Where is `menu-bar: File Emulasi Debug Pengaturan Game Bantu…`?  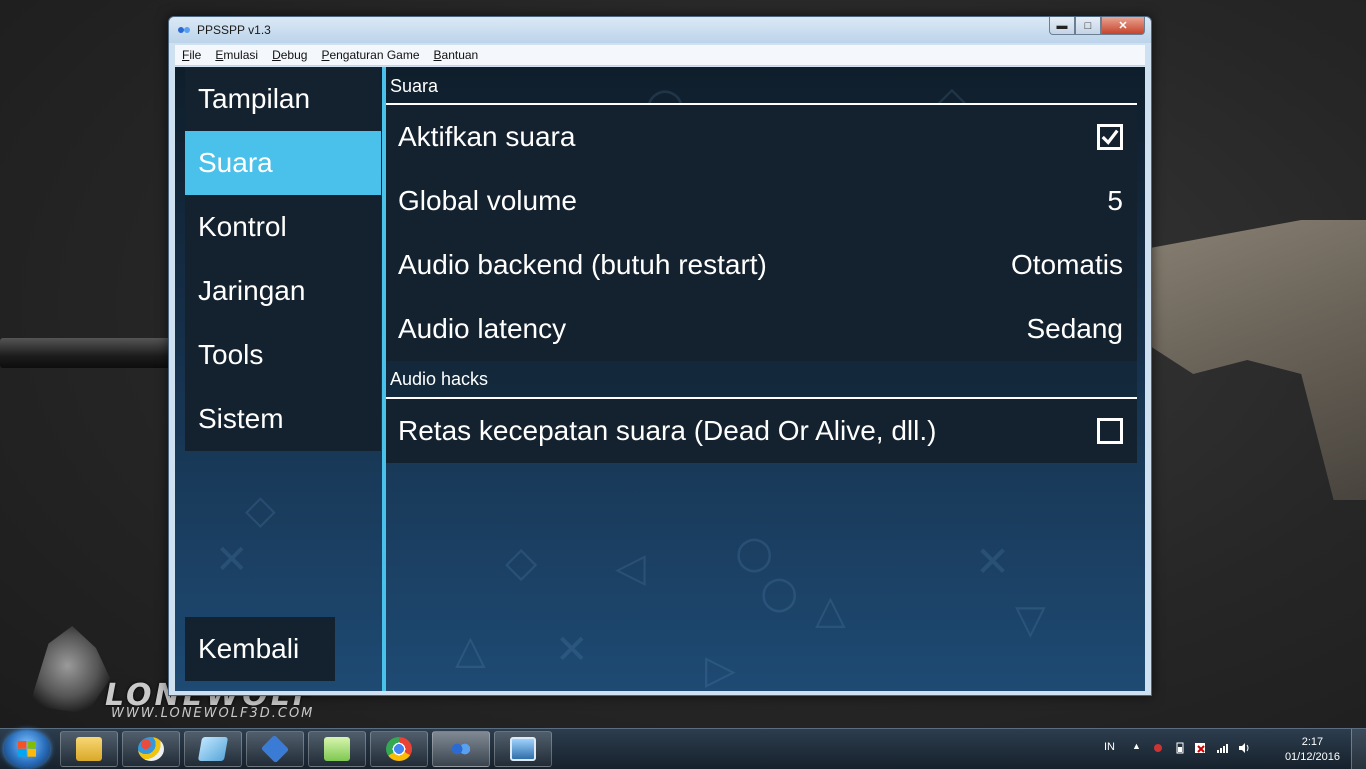 menu-bar: File Emulasi Debug Pengaturan Game Bantu… is located at coordinates (660, 55).